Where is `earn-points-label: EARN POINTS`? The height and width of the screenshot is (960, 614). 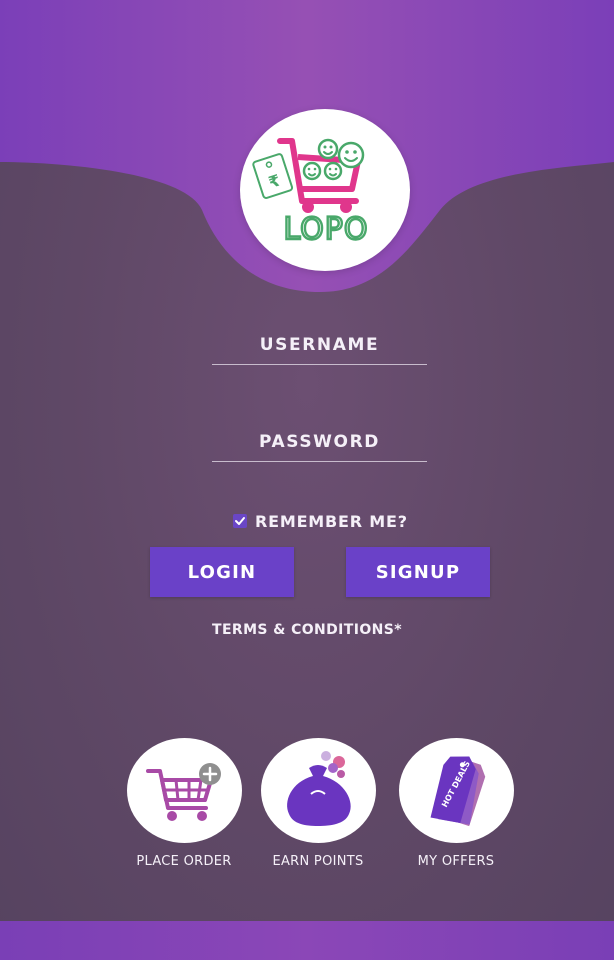 earn-points-label: EARN POINTS is located at coordinates (318, 861).